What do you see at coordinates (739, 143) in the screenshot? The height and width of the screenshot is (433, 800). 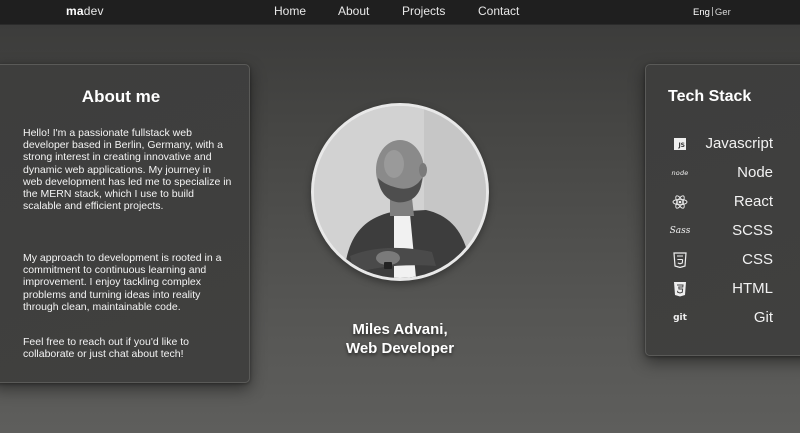 I see `tech-label: Javascript` at bounding box center [739, 143].